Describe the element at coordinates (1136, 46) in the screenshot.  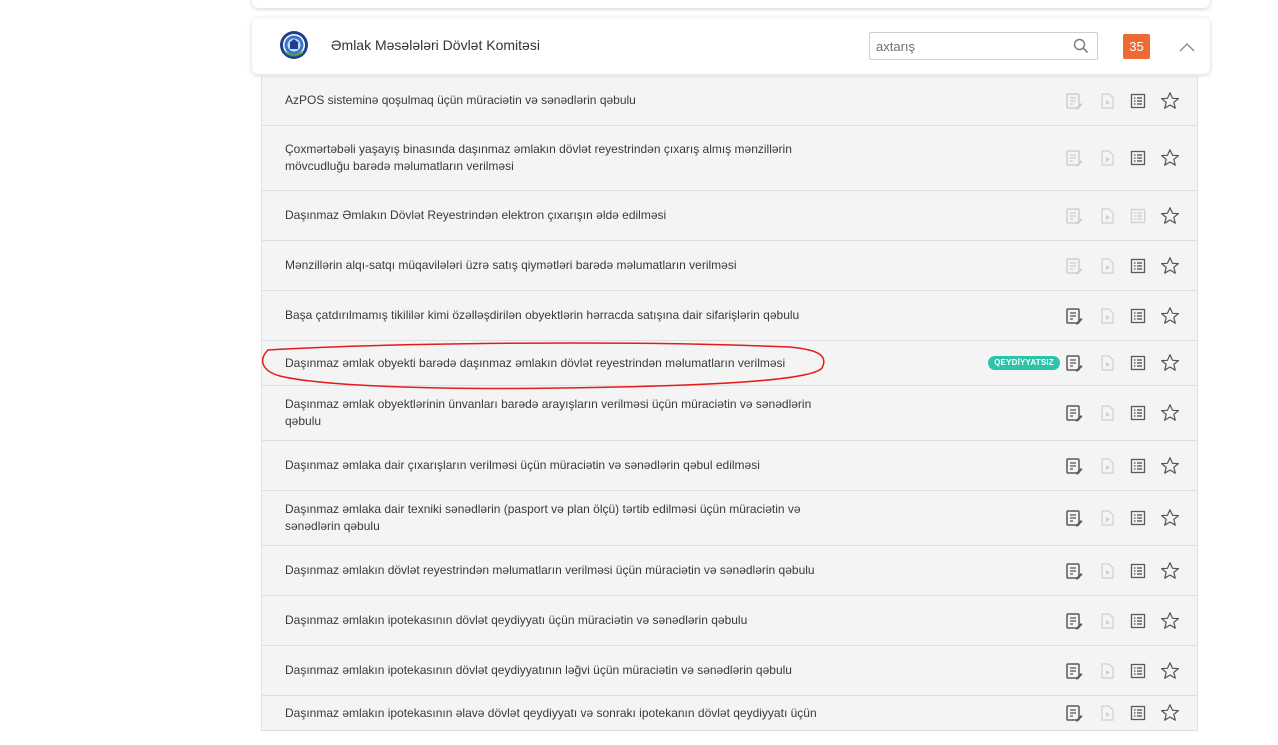
I see `service-count-badge: 35` at that location.